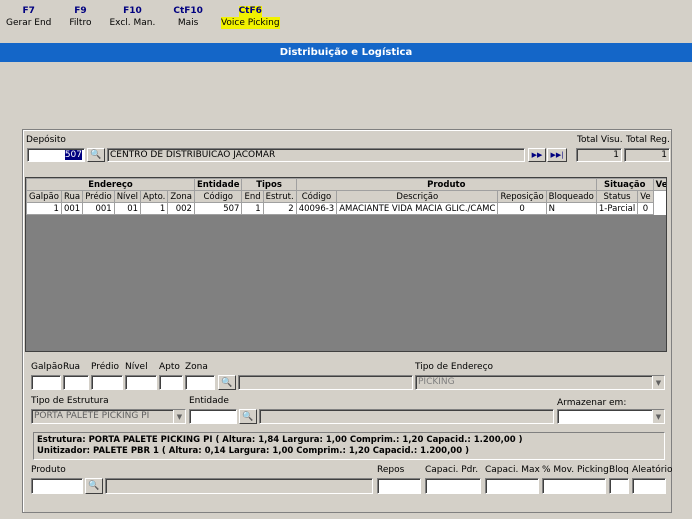  What do you see at coordinates (76, 382) in the screenshot?
I see `rua-field` at bounding box center [76, 382].